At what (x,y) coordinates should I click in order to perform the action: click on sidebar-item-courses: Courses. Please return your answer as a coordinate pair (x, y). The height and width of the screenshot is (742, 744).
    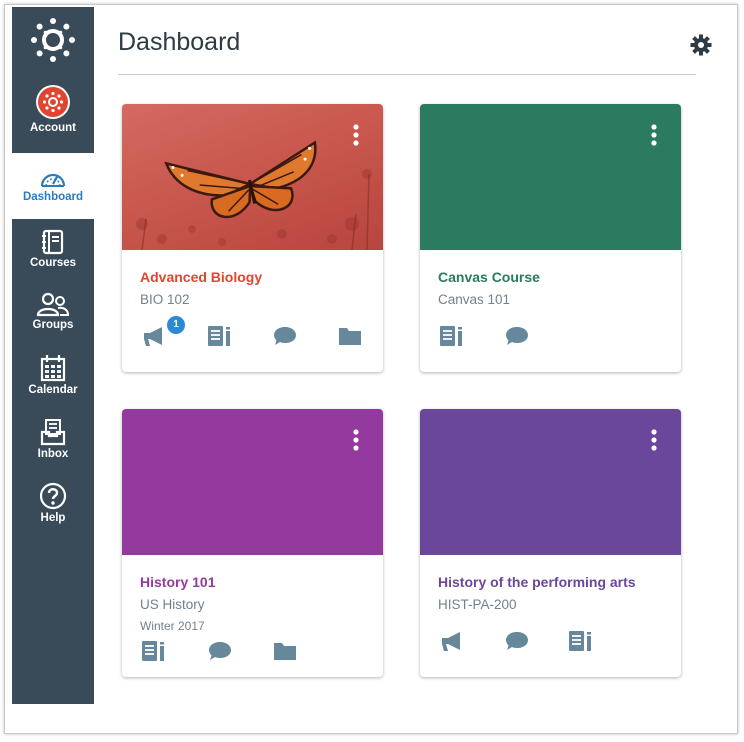
    Looking at the image, I should click on (53, 249).